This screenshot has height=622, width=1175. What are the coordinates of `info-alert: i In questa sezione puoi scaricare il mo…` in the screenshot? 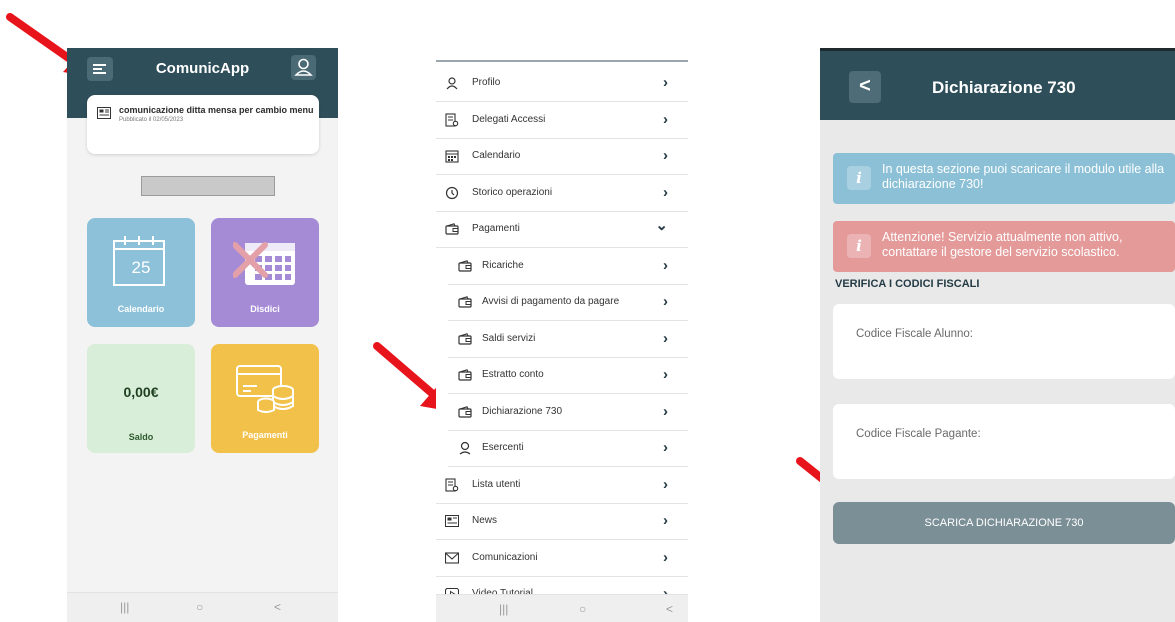 It's located at (1004, 178).